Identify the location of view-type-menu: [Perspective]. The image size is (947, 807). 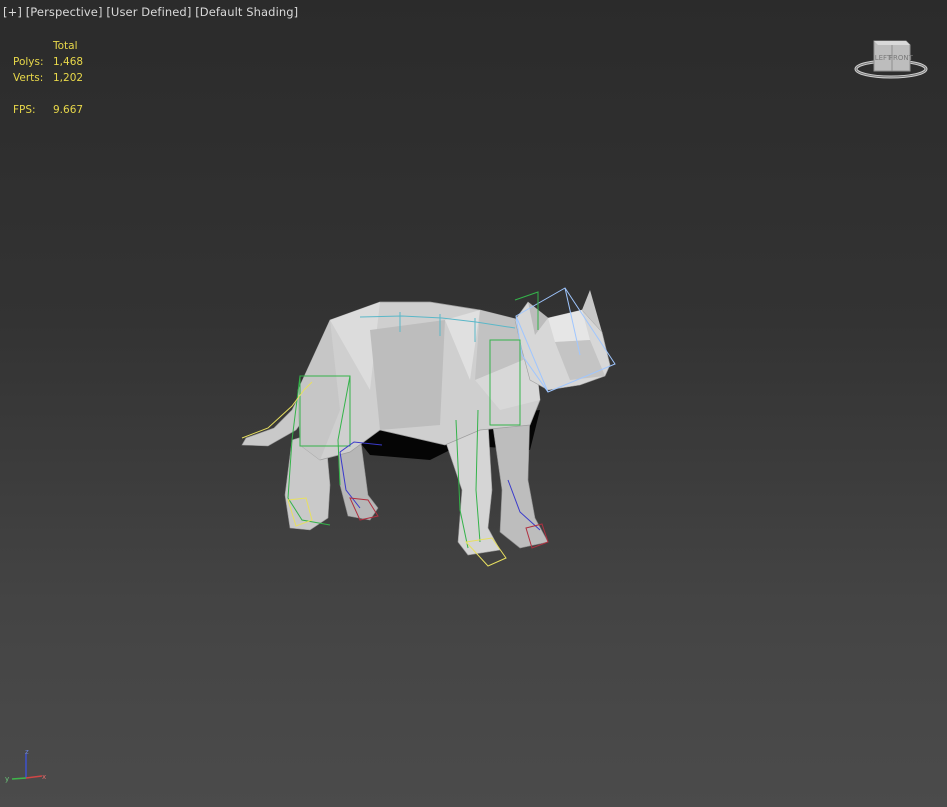
(64, 12).